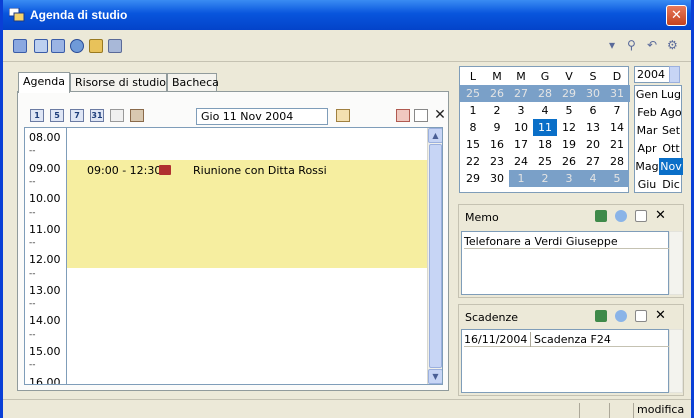  Describe the element at coordinates (497, 144) in the screenshot. I see `calendar-day: 16` at that location.